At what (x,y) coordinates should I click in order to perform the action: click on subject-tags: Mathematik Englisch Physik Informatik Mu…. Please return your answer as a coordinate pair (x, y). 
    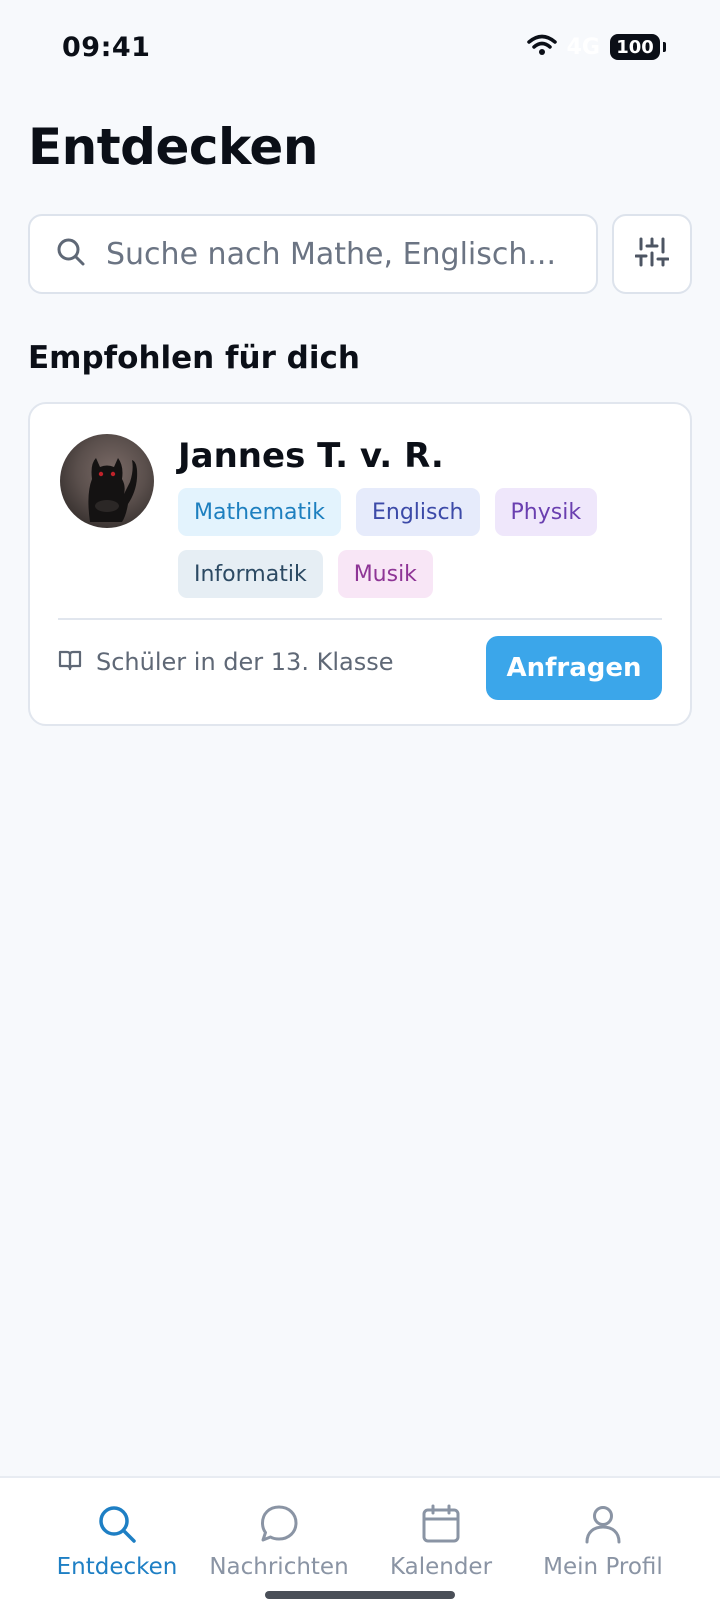
    Looking at the image, I should click on (428, 543).